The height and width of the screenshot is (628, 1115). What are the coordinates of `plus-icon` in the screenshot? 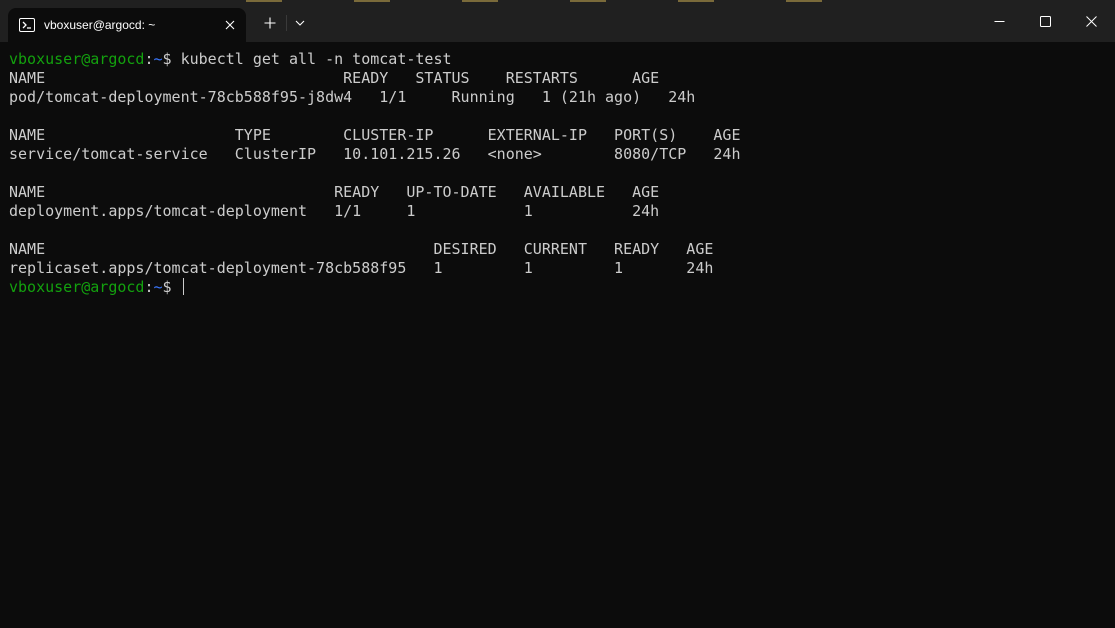 It's located at (270, 23).